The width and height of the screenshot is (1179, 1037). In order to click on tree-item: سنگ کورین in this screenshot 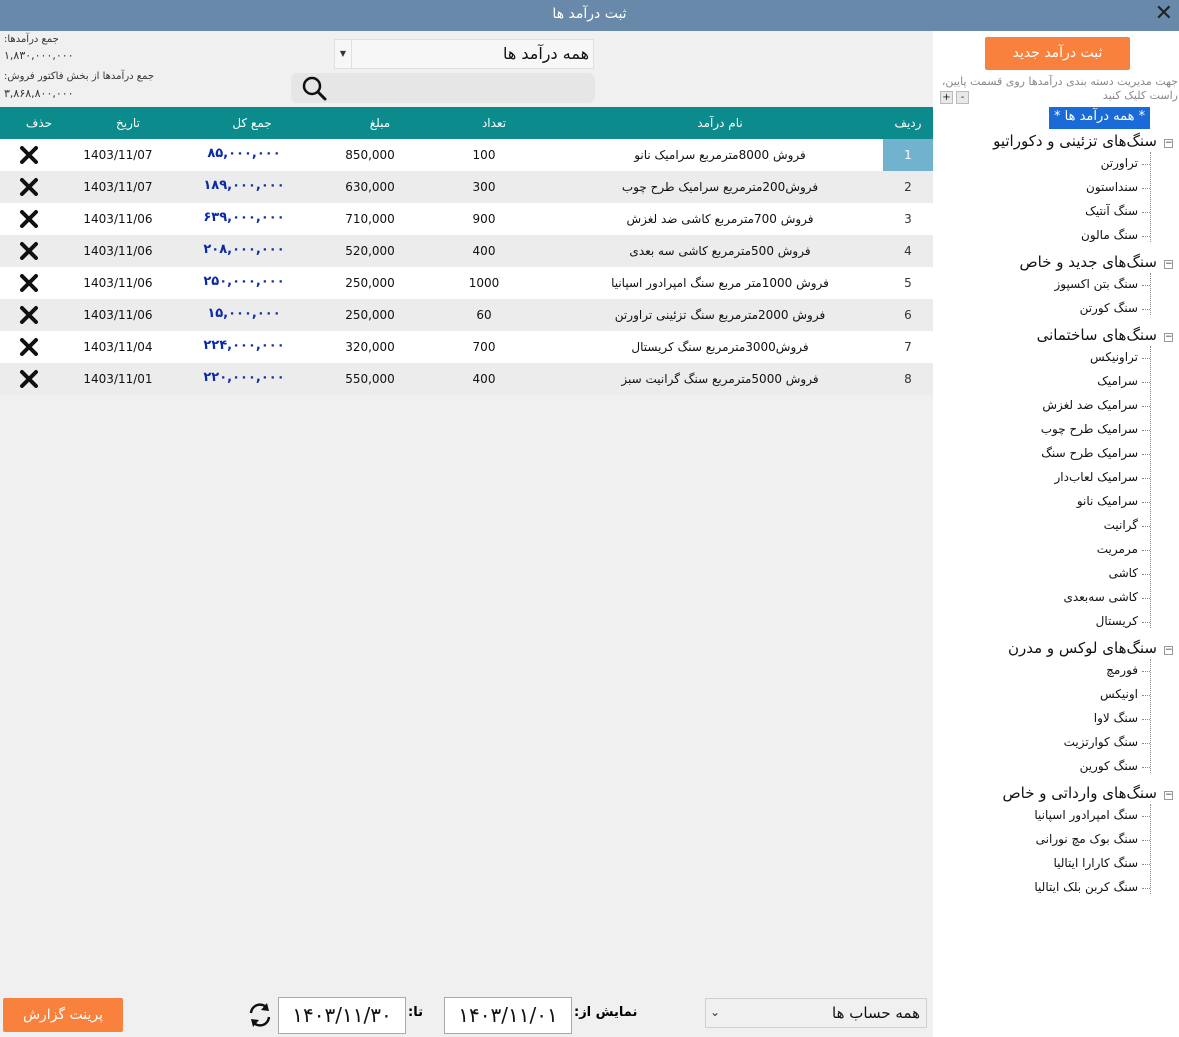, I will do `click(1109, 766)`.